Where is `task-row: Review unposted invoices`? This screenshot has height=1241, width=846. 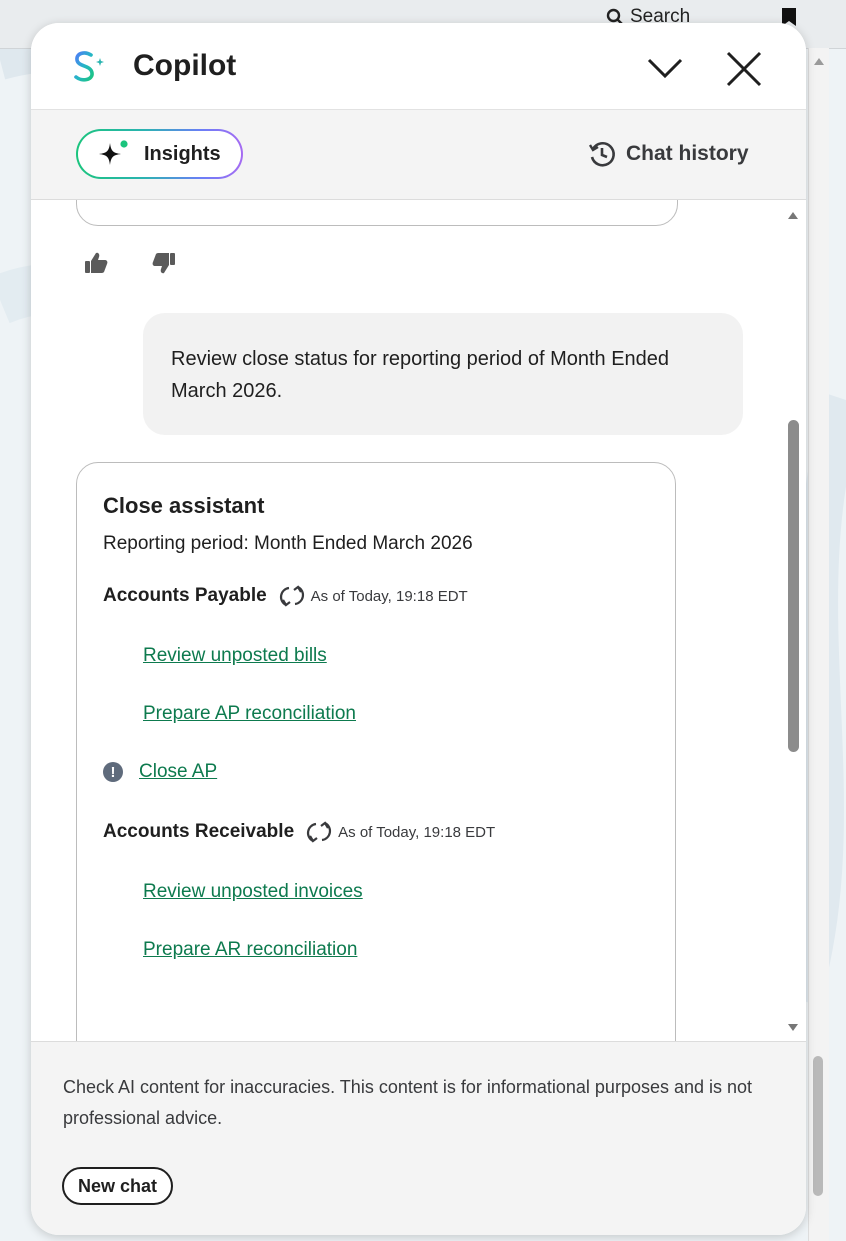
task-row: Review unposted invoices is located at coordinates (396, 892).